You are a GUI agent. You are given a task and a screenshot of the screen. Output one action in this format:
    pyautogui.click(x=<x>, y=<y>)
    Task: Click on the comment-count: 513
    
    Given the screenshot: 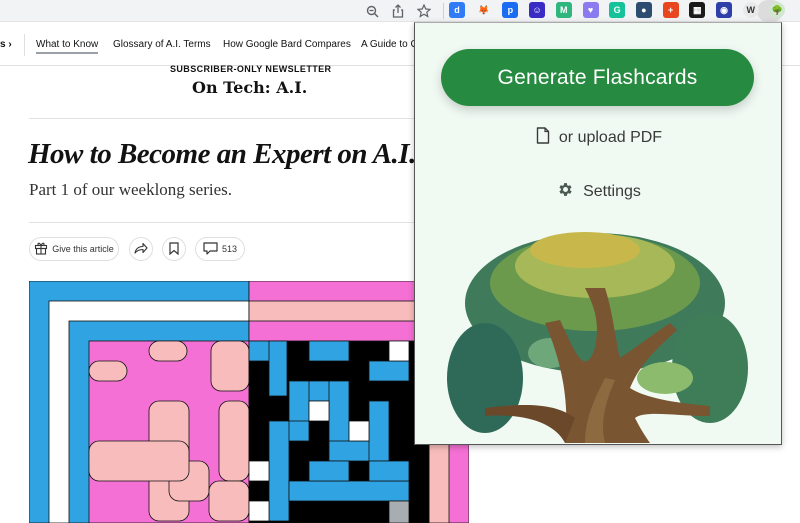 What is the action you would take?
    pyautogui.click(x=229, y=249)
    